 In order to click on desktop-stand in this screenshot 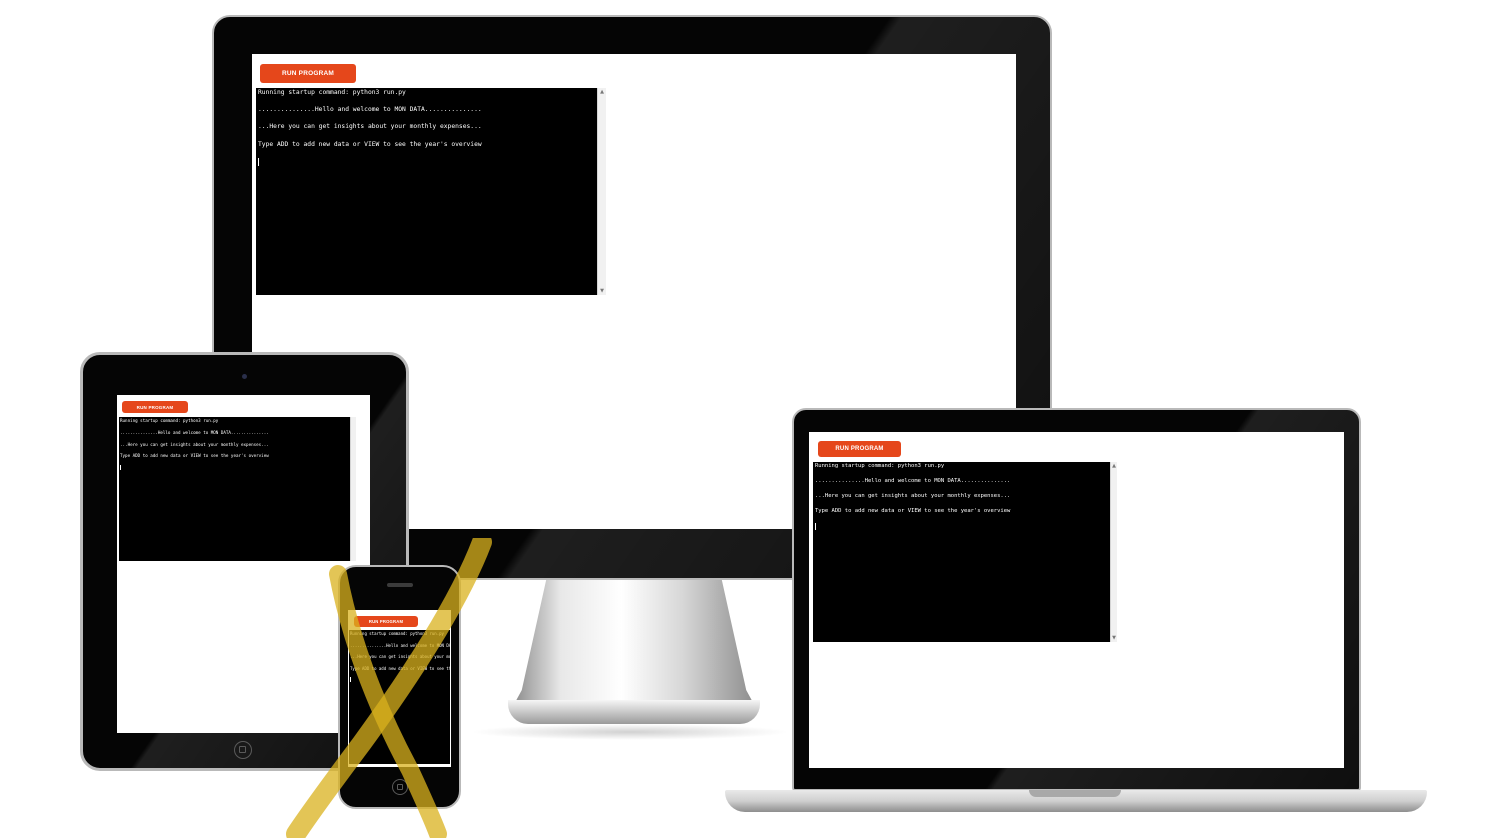, I will do `click(634, 644)`.